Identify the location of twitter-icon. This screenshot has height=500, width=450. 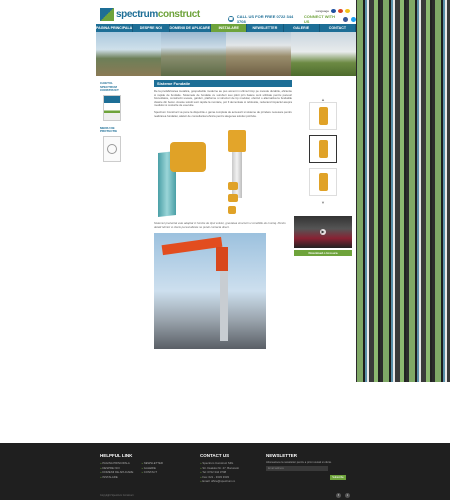
(354, 19).